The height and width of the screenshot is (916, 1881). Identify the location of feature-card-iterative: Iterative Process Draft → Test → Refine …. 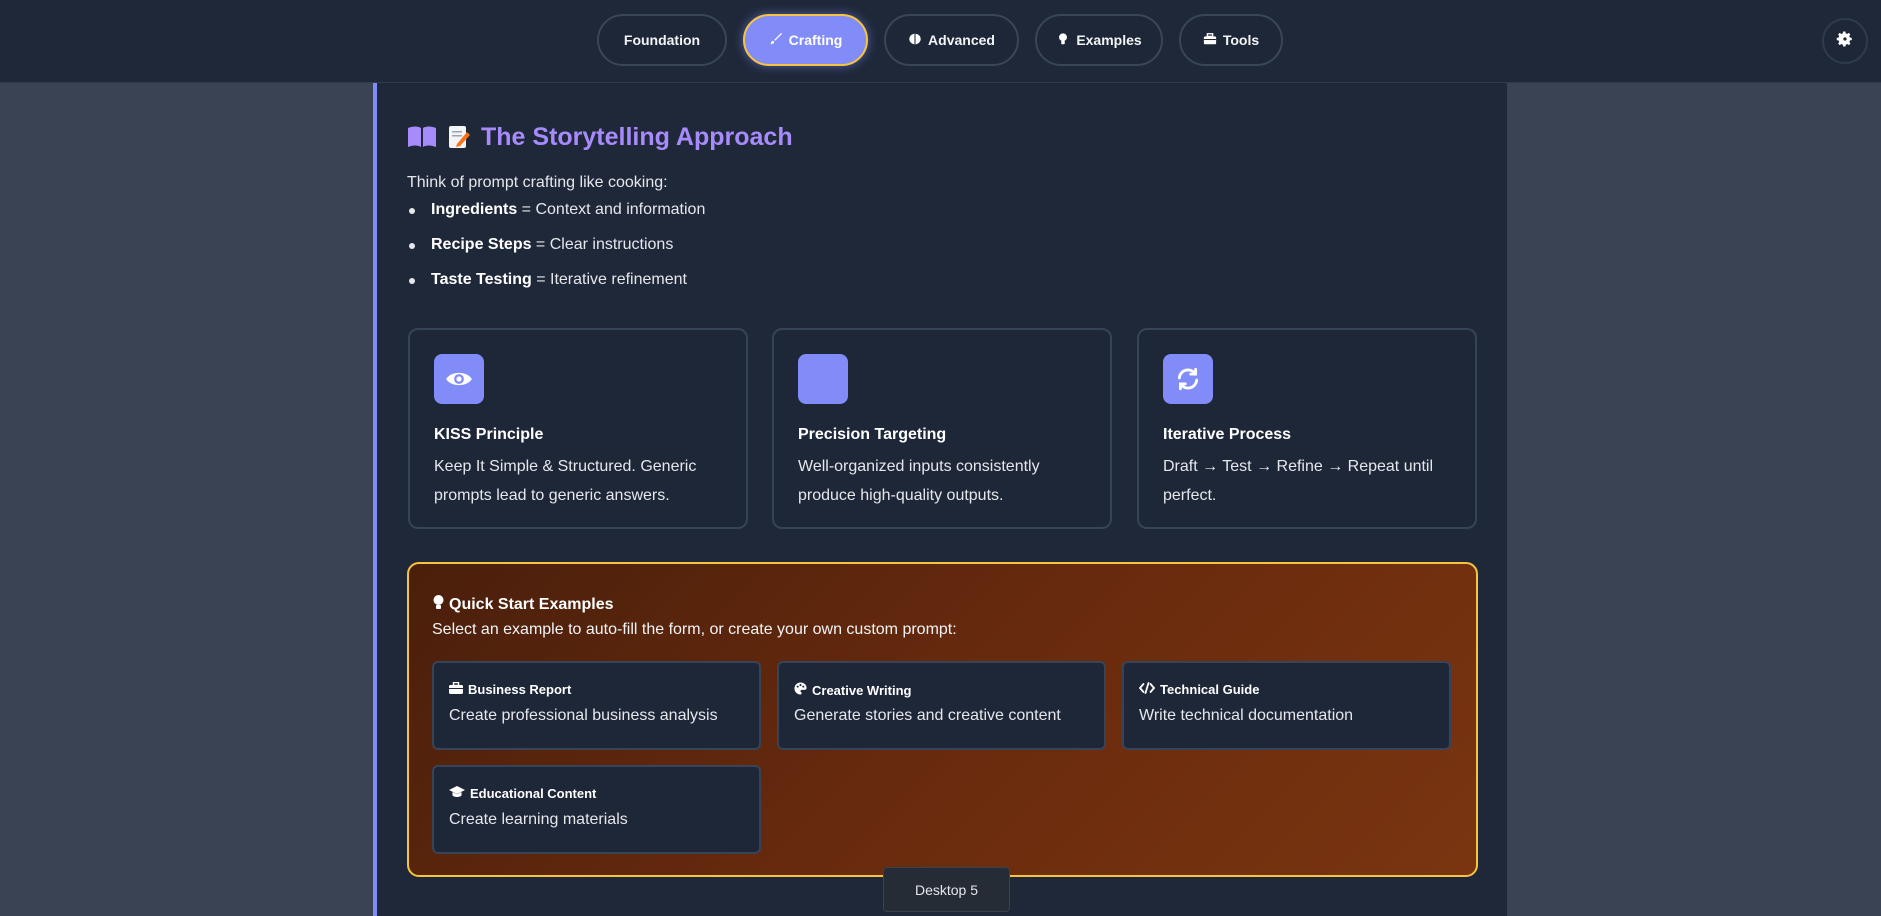
(1307, 428).